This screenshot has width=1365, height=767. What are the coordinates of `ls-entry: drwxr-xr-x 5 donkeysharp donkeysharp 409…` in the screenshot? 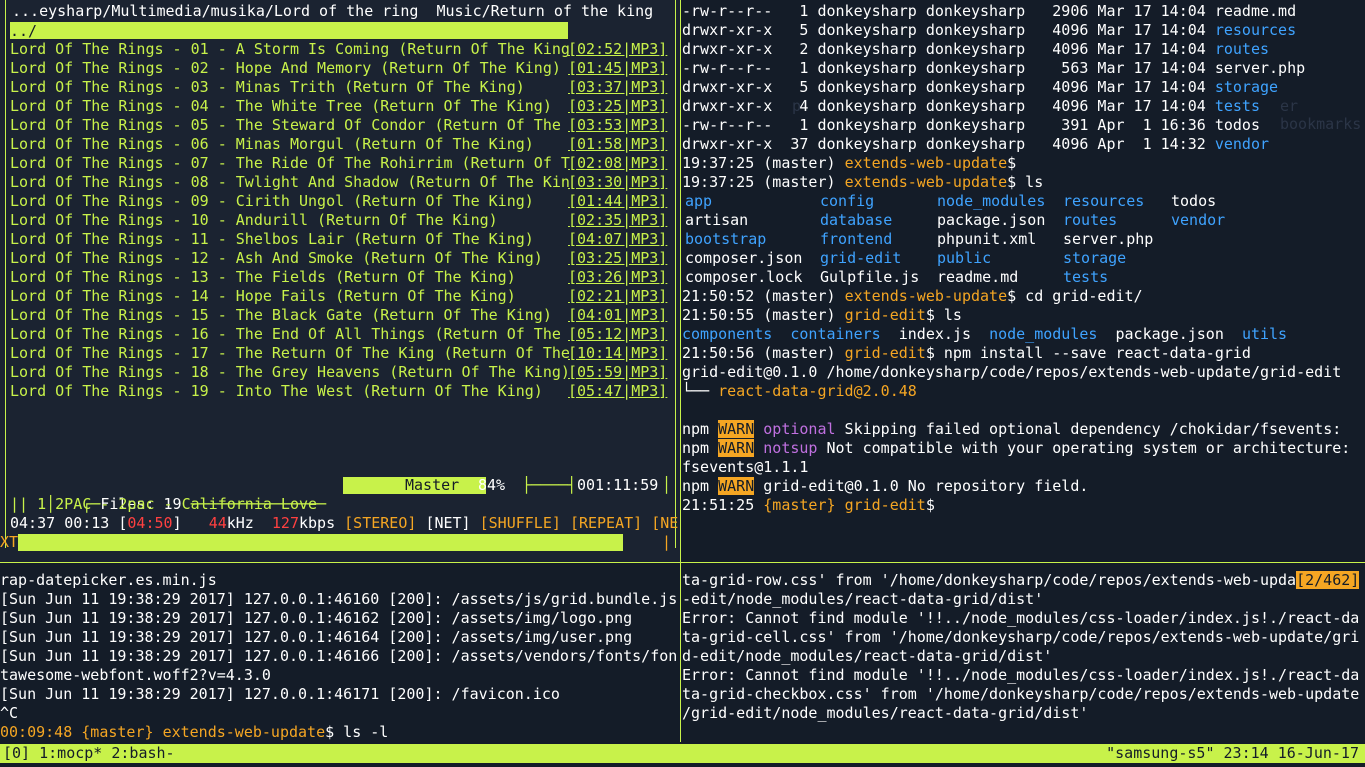 It's located at (1023, 87).